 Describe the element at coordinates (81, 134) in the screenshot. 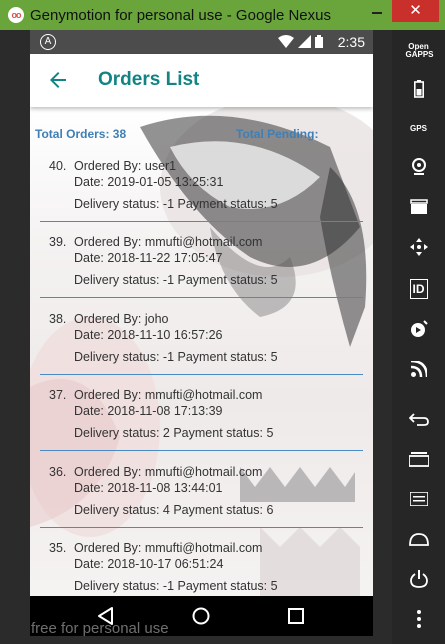

I see `total-orders-label: Total Orders: 38` at that location.